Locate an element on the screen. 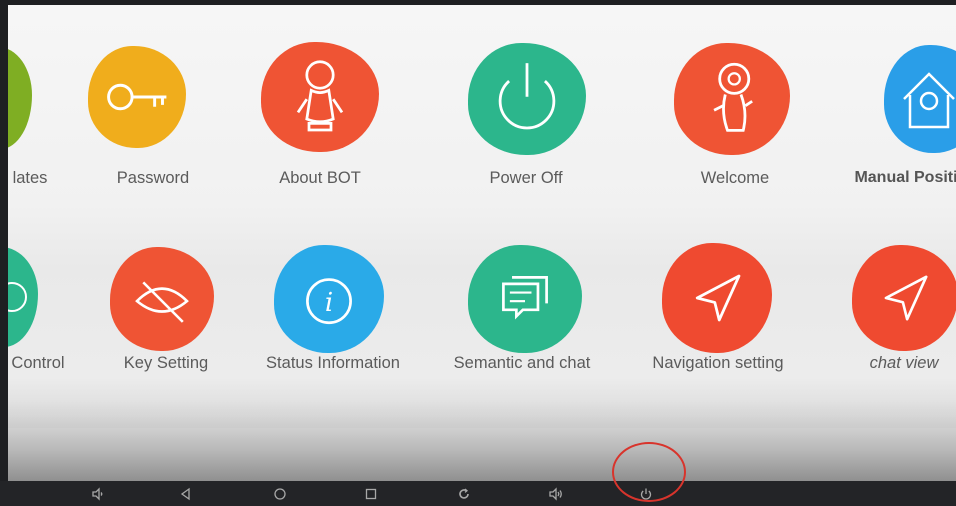 The image size is (956, 506). app-navigation-setting: Navigation setting is located at coordinates (719, 315).